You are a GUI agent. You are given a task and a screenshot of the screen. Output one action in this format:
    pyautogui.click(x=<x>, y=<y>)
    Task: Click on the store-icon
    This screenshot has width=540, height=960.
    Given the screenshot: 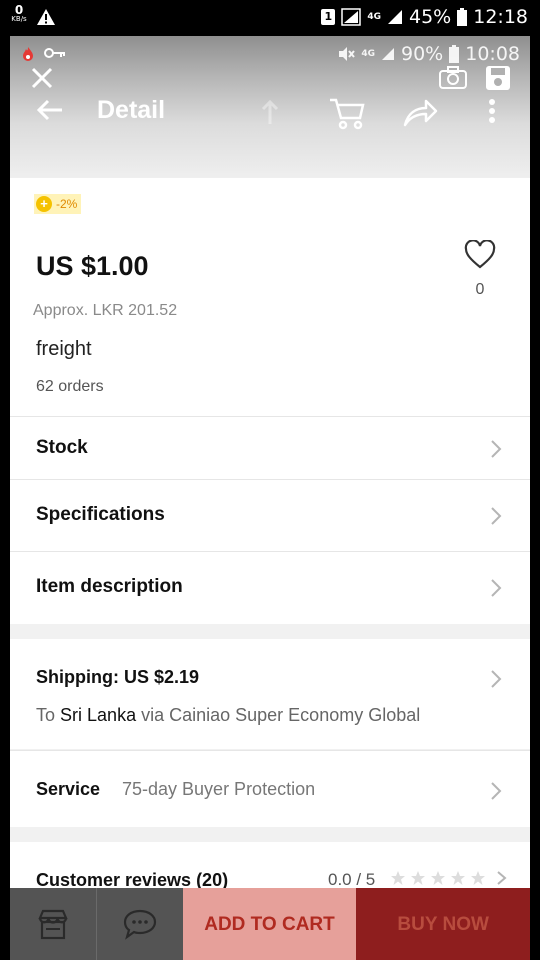 What is the action you would take?
    pyautogui.click(x=53, y=924)
    